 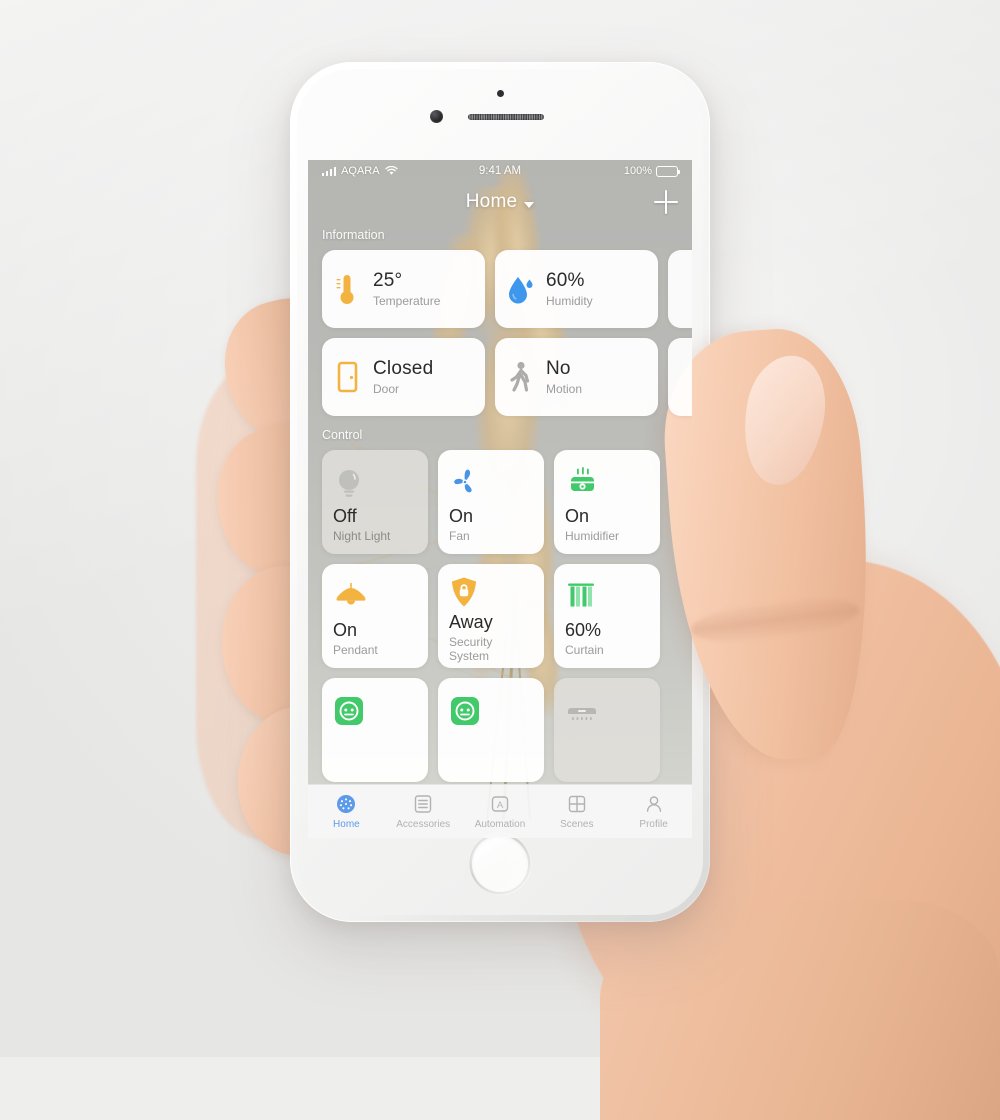 What do you see at coordinates (500, 93) in the screenshot?
I see `proximity-sensor-icon` at bounding box center [500, 93].